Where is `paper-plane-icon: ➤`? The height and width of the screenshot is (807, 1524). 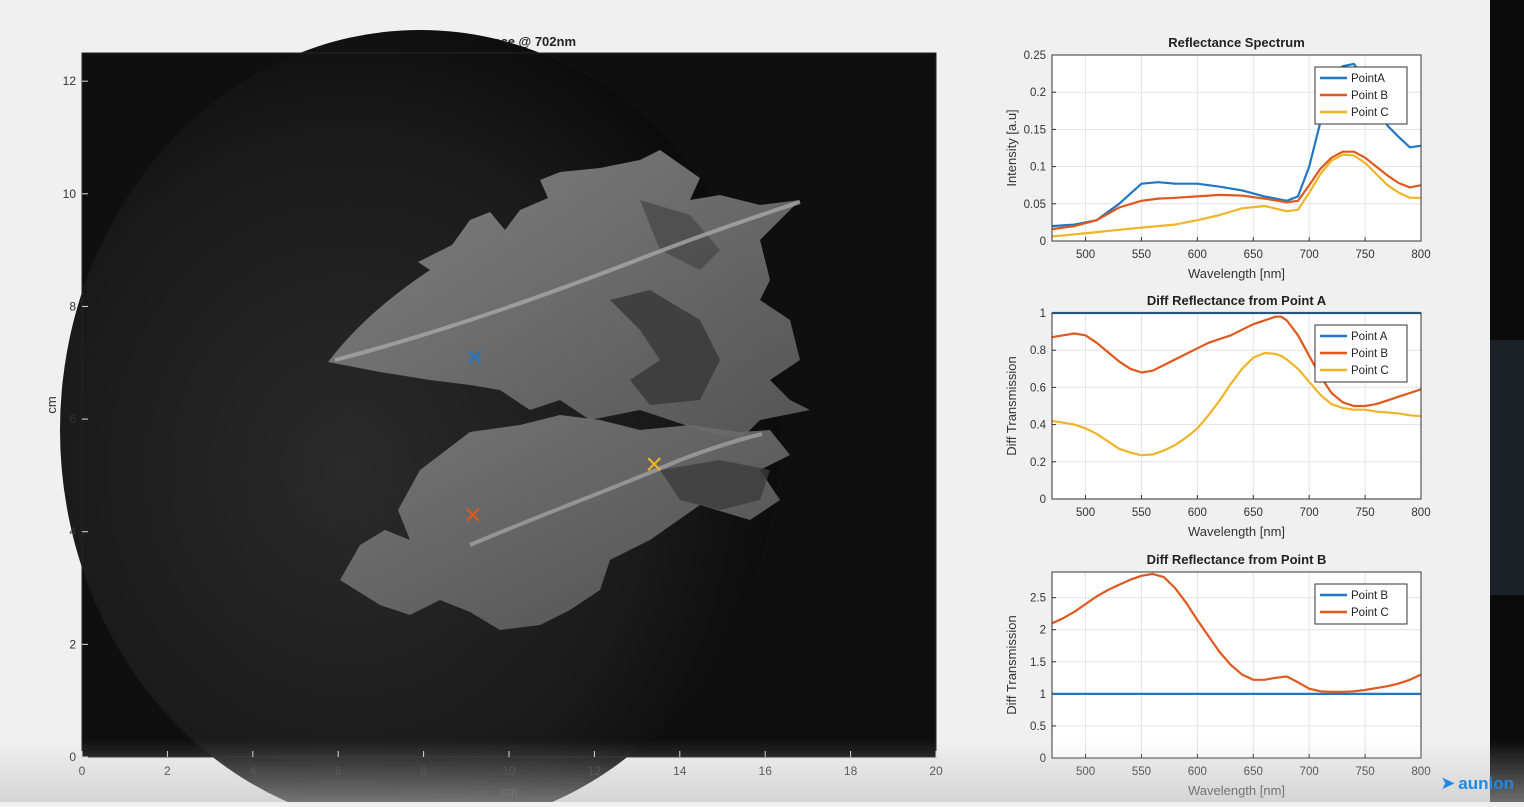 paper-plane-icon: ➤ is located at coordinates (1448, 783).